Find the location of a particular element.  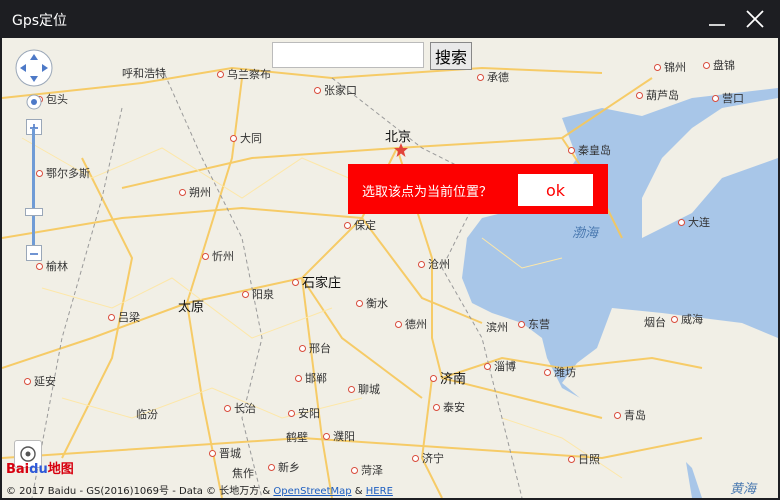

city-label: 衡水 is located at coordinates (372, 303).